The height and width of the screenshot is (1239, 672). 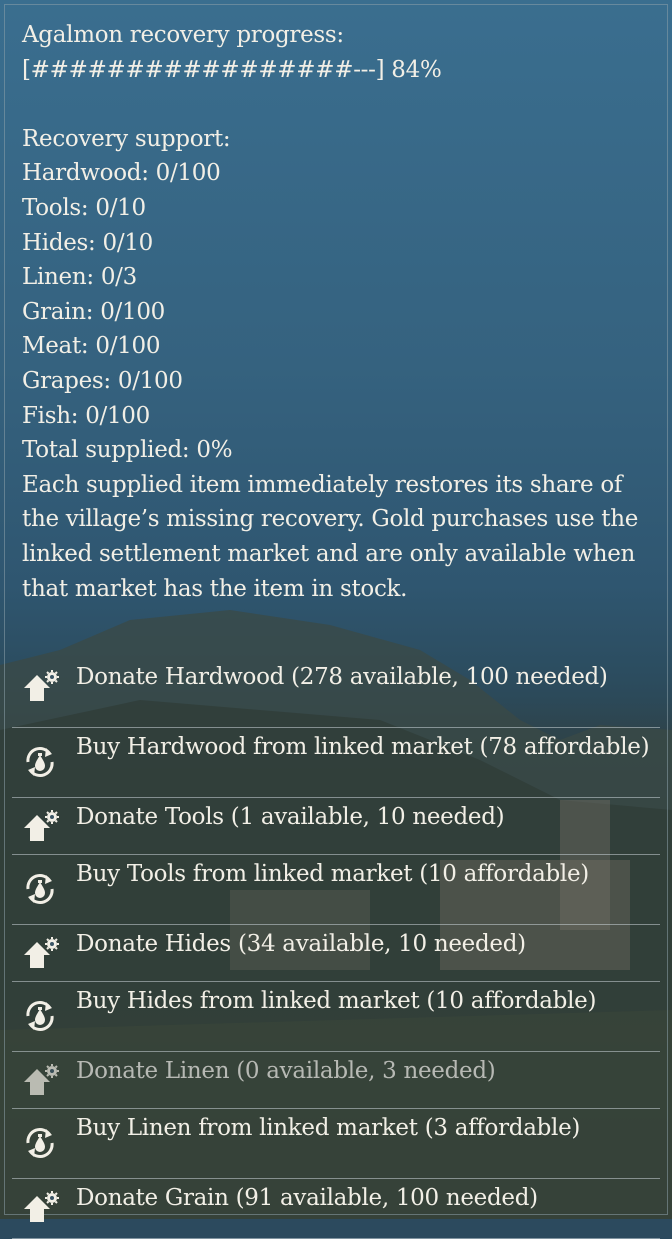 What do you see at coordinates (127, 450) in the screenshot?
I see `total-supplied: Total supplied: 0%` at bounding box center [127, 450].